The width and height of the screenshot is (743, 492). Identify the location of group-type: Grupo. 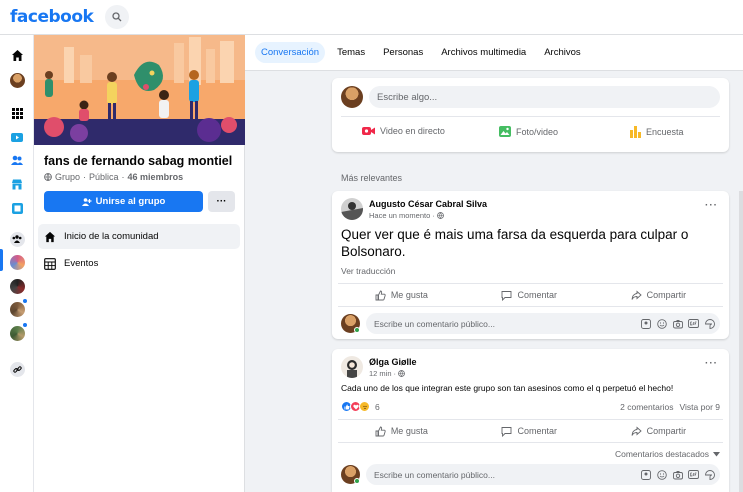
(68, 177).